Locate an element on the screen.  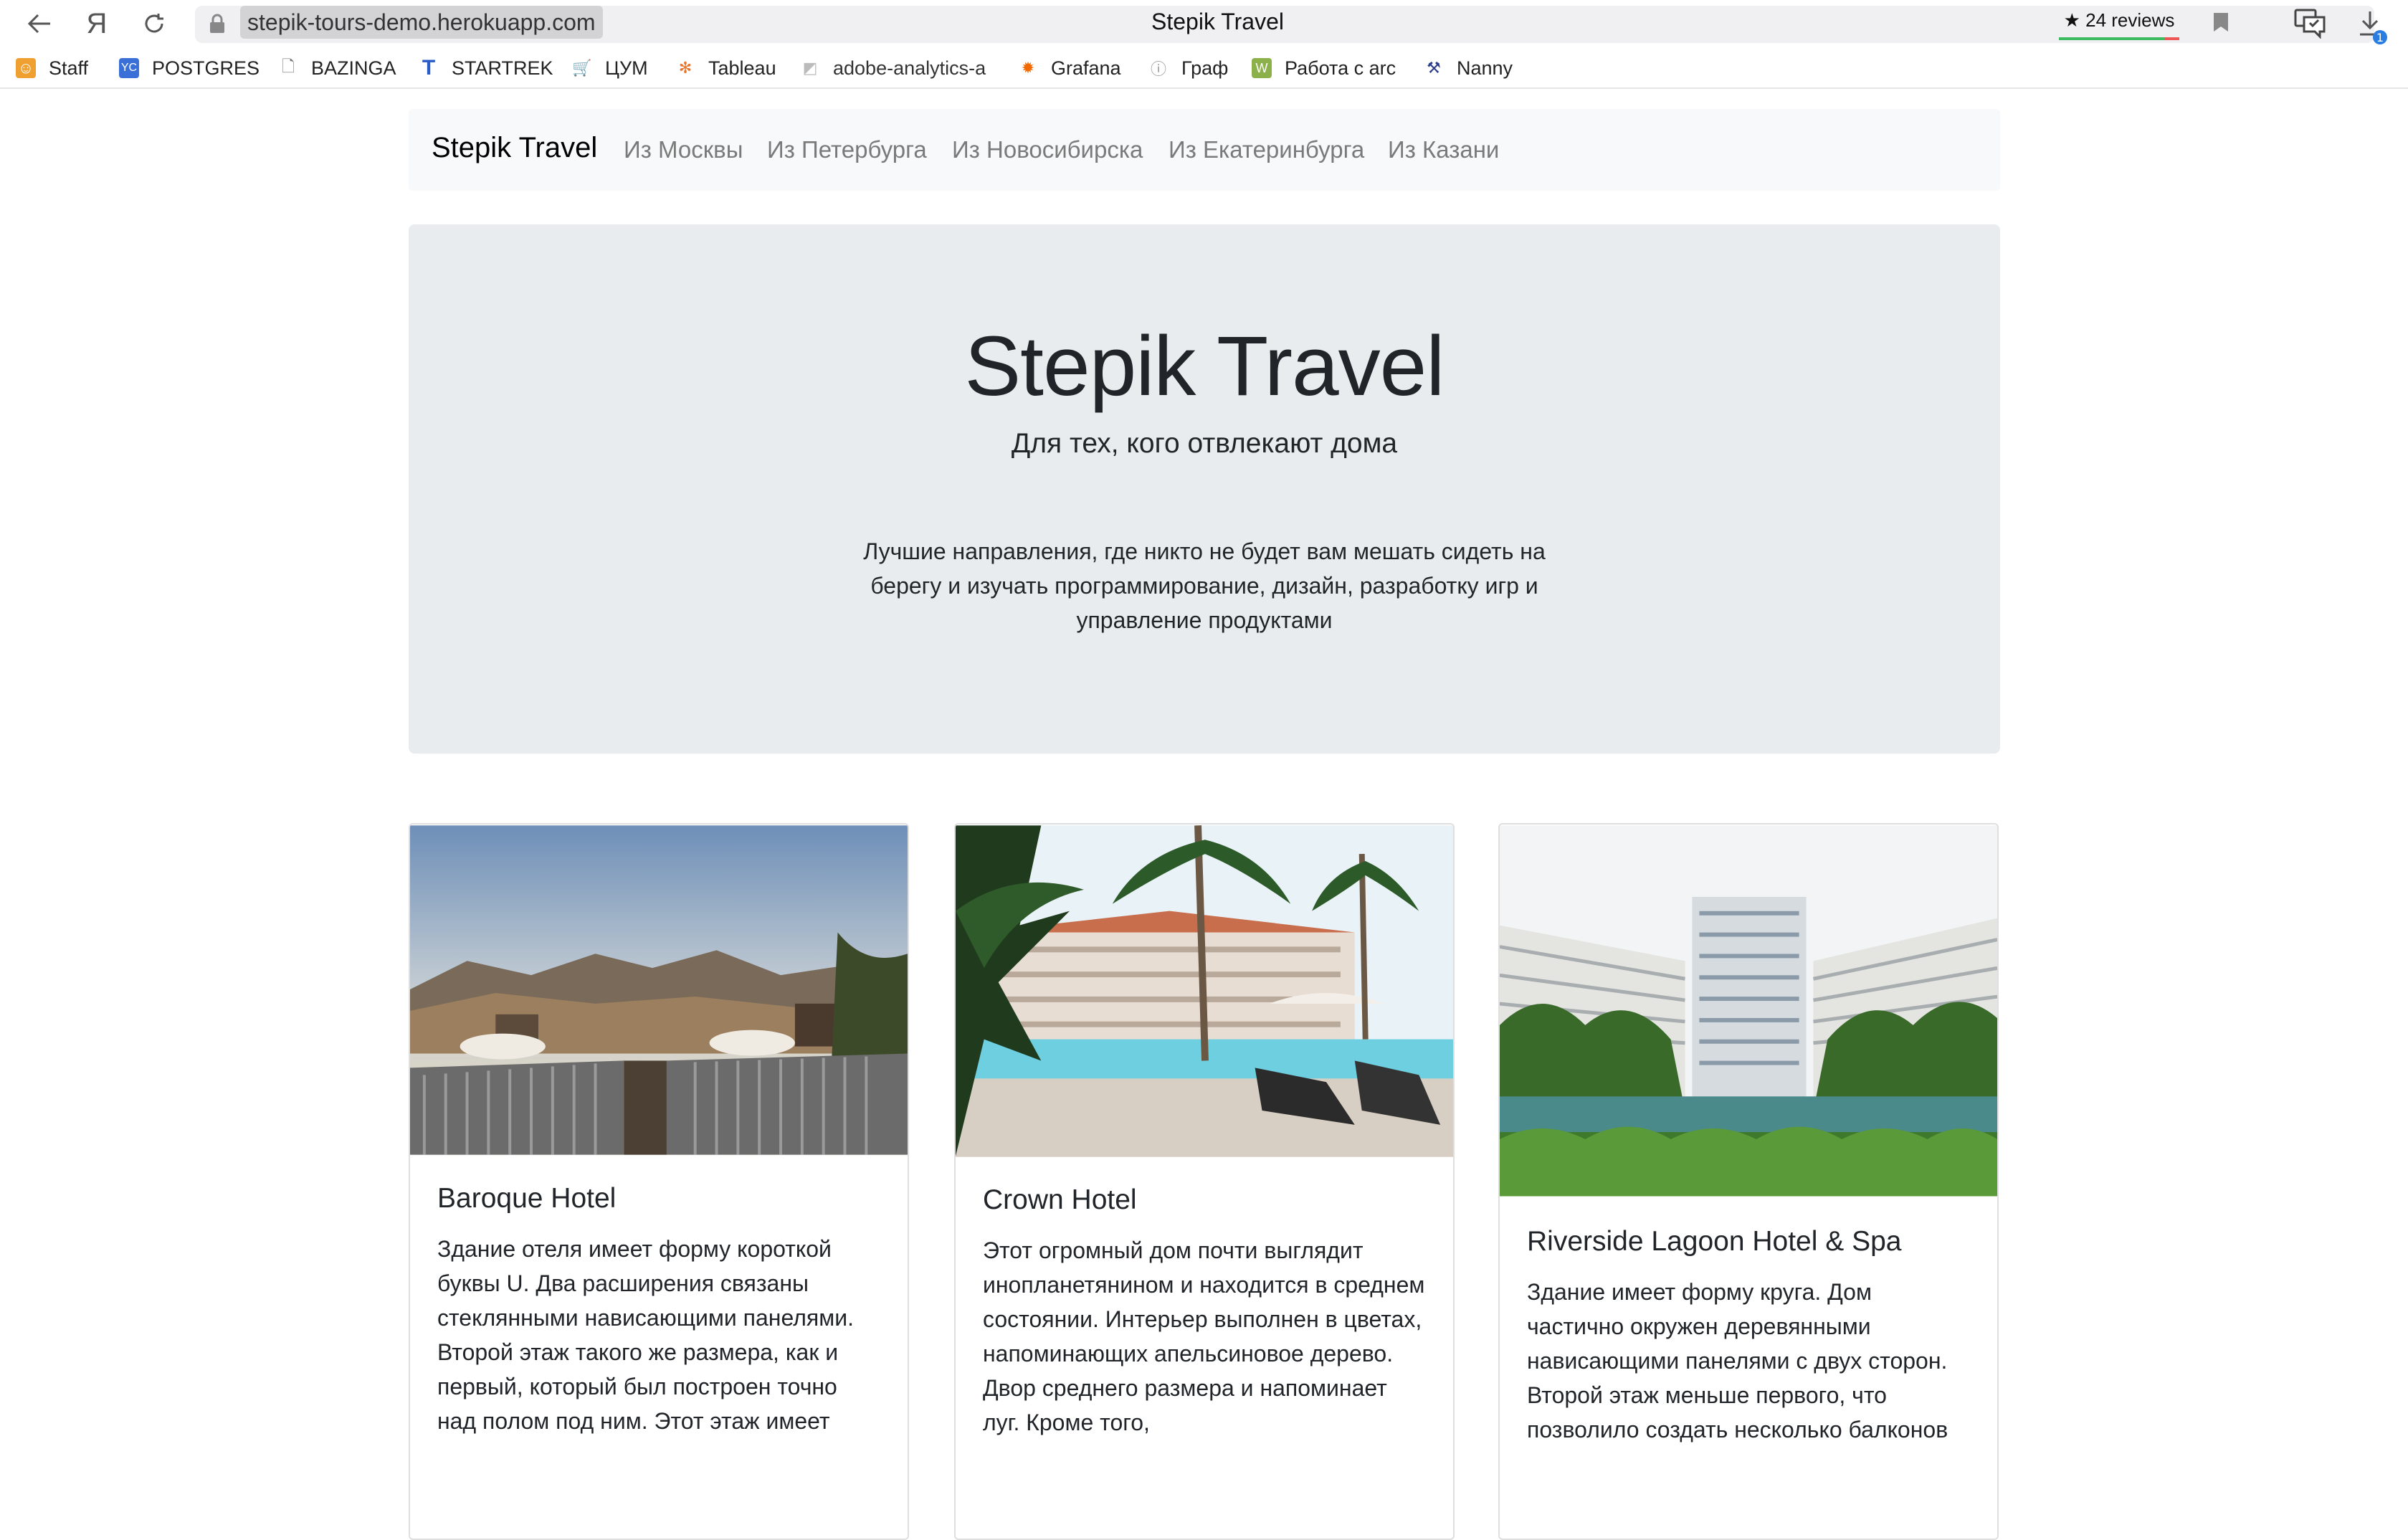
card-title: Crown Hotel is located at coordinates (1060, 1199).